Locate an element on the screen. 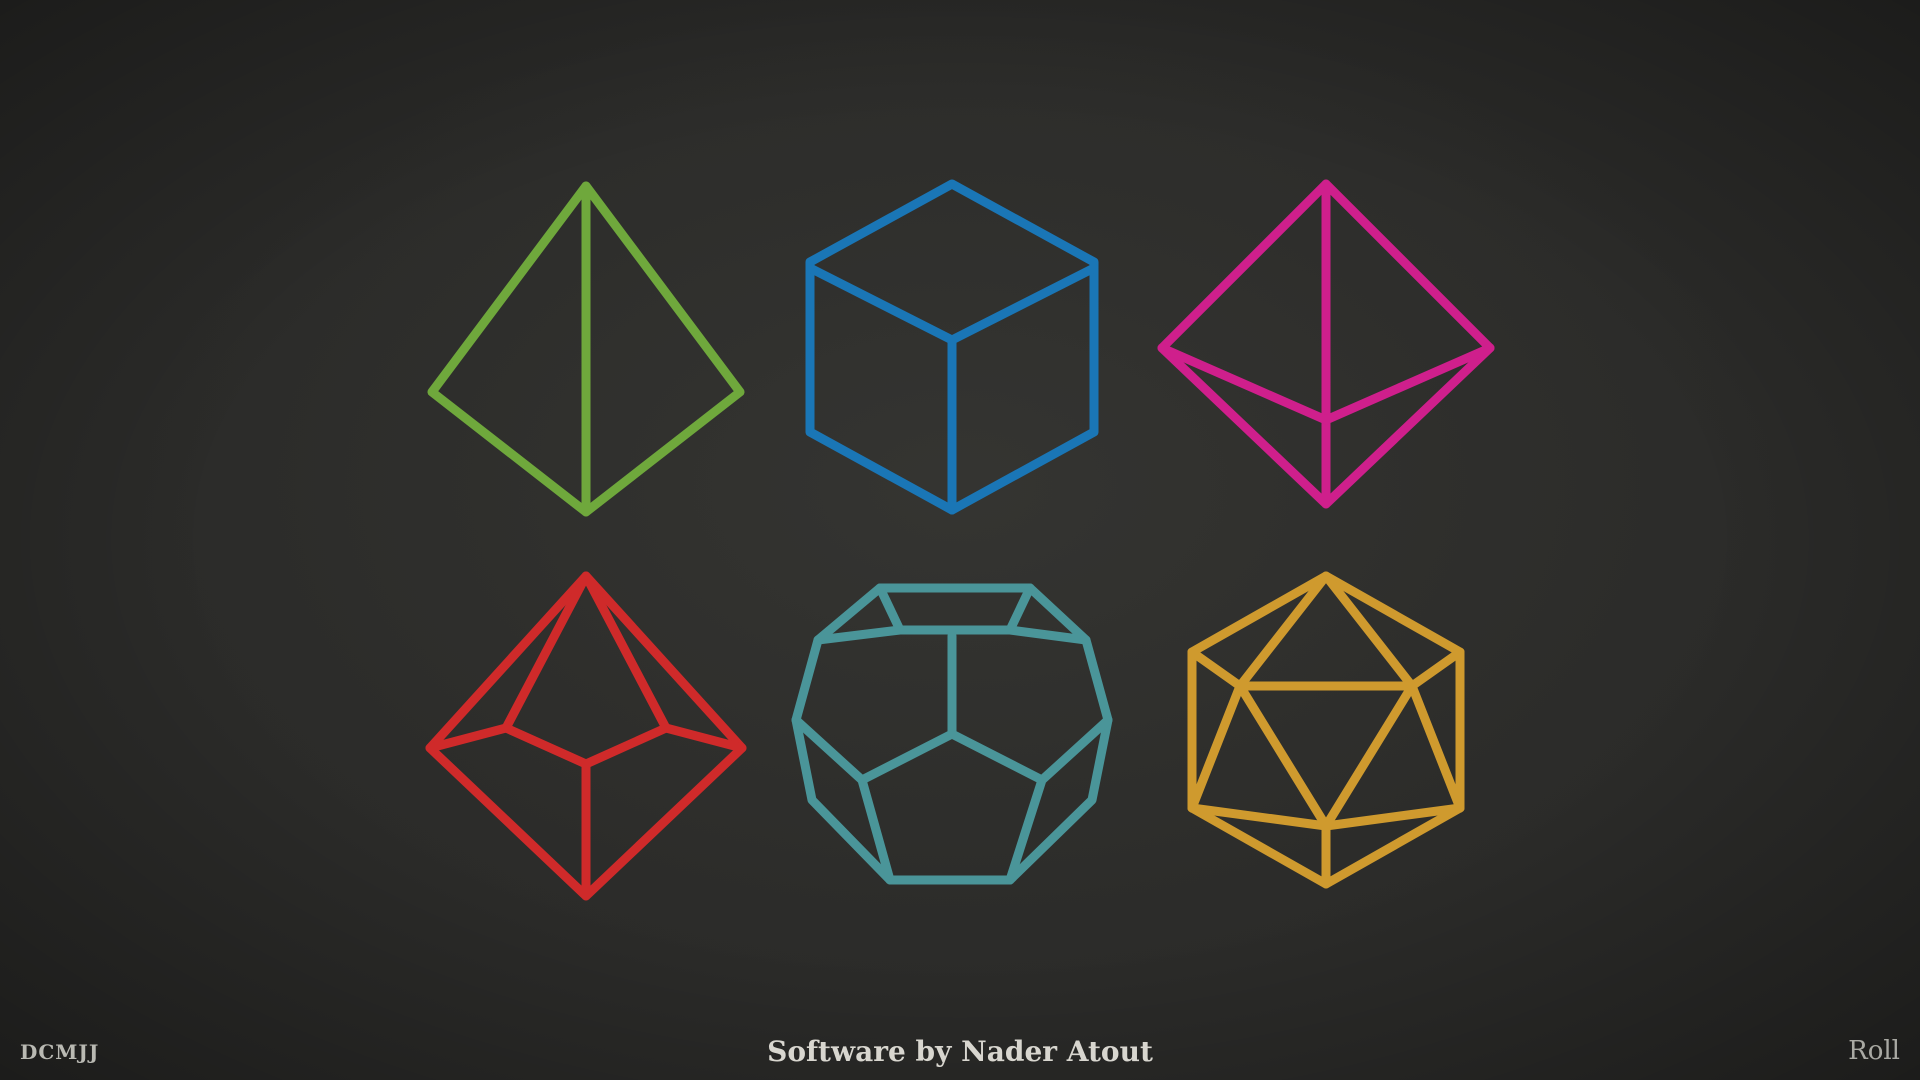  d10-die is located at coordinates (586, 736).